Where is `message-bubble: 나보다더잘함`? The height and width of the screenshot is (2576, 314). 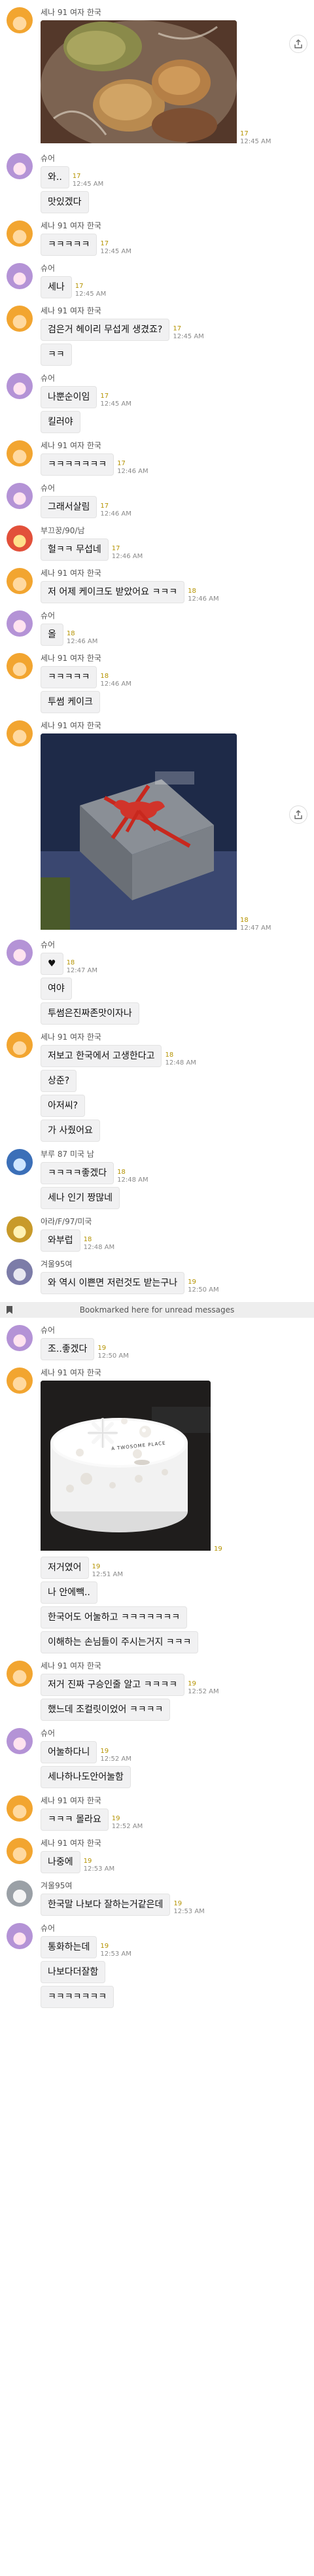 message-bubble: 나보다더잘함 is located at coordinates (73, 1972).